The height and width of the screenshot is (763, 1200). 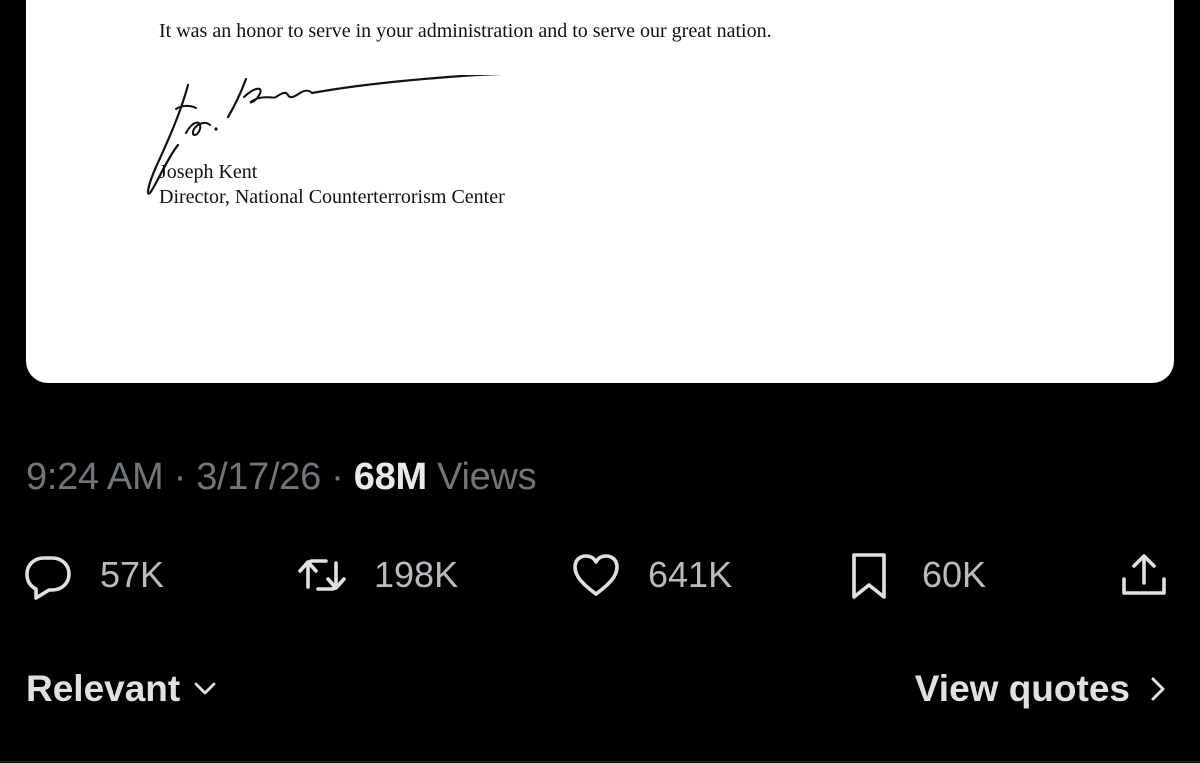 I want to click on reply-button: 57K, so click(x=93, y=575).